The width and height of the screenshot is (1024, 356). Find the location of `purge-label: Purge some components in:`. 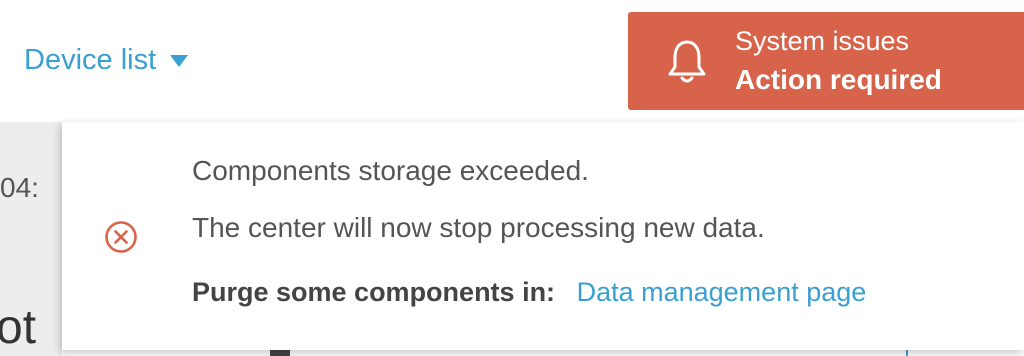

purge-label: Purge some components in: is located at coordinates (374, 292).